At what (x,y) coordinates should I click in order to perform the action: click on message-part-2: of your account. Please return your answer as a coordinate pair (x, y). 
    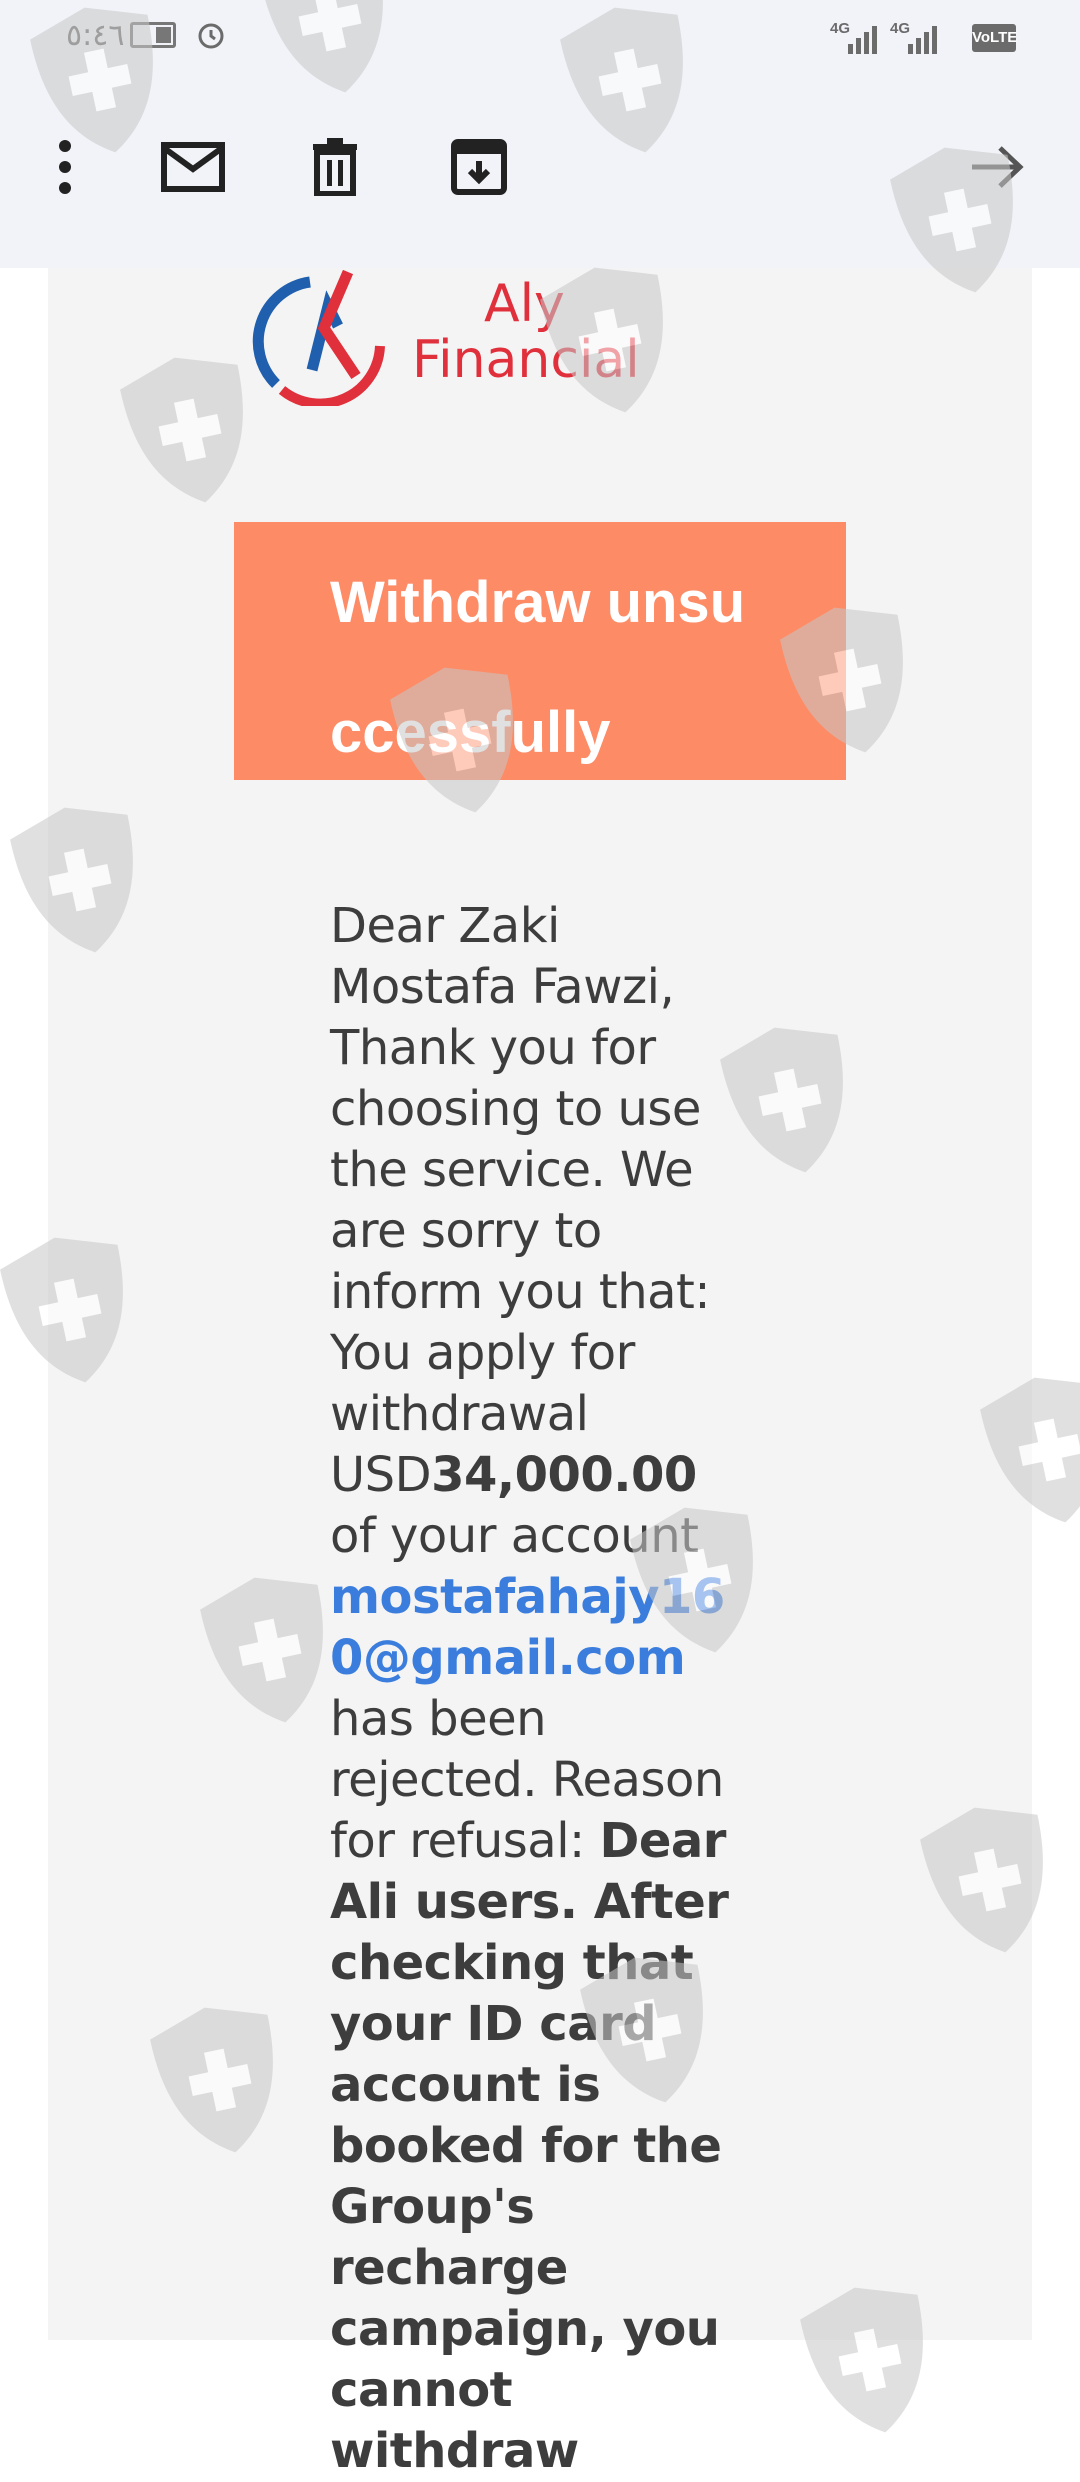
    Looking at the image, I should click on (514, 1536).